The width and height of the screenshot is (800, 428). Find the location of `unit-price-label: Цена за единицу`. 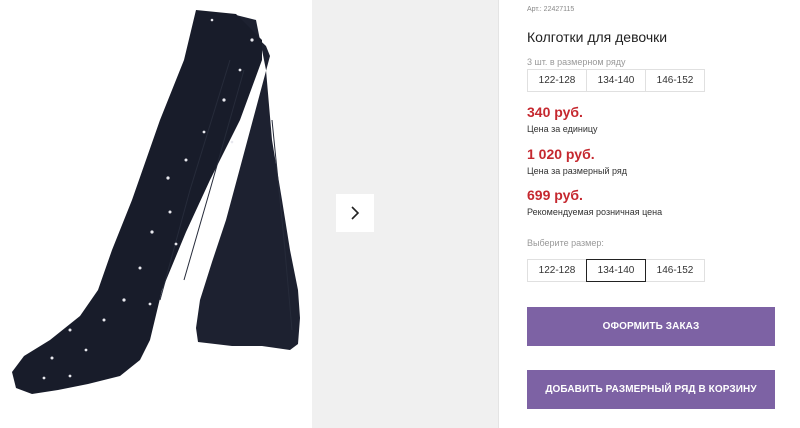

unit-price-label: Цена за единицу is located at coordinates (562, 129).